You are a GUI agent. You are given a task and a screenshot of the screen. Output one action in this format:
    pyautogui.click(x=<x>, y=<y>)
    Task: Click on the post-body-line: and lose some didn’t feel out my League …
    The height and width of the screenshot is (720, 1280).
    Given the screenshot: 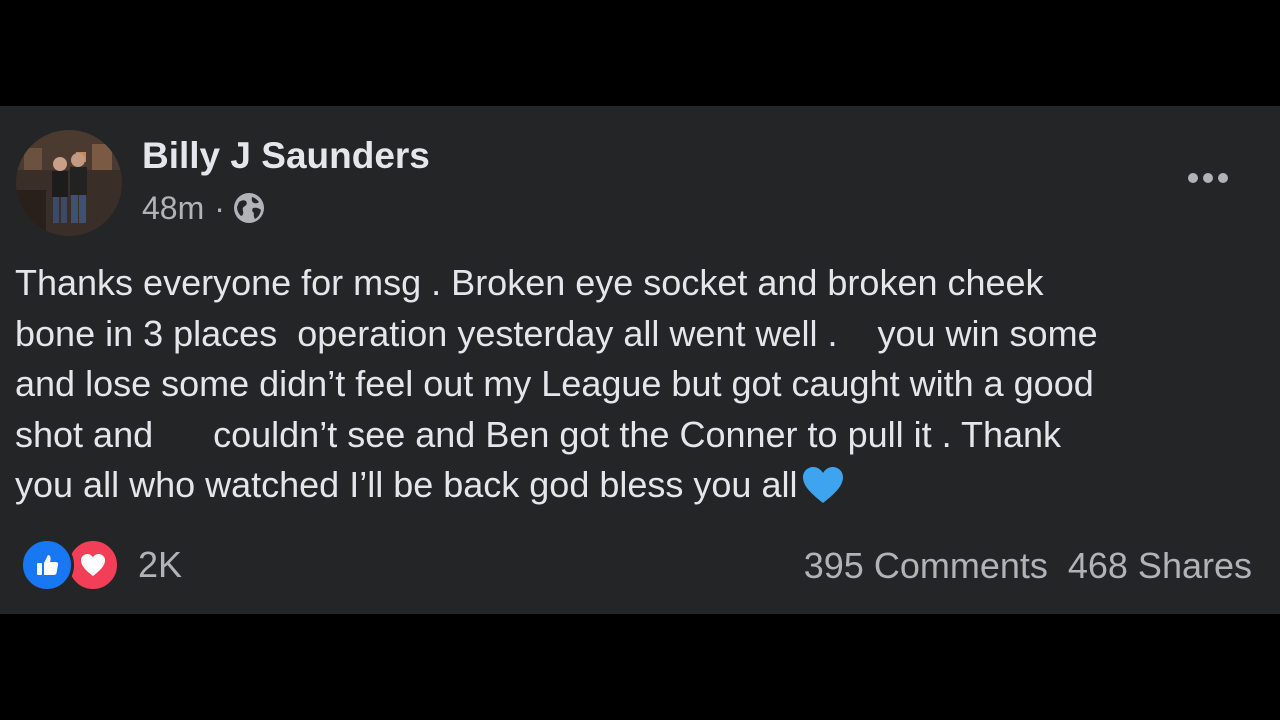 What is the action you would take?
    pyautogui.click(x=554, y=383)
    